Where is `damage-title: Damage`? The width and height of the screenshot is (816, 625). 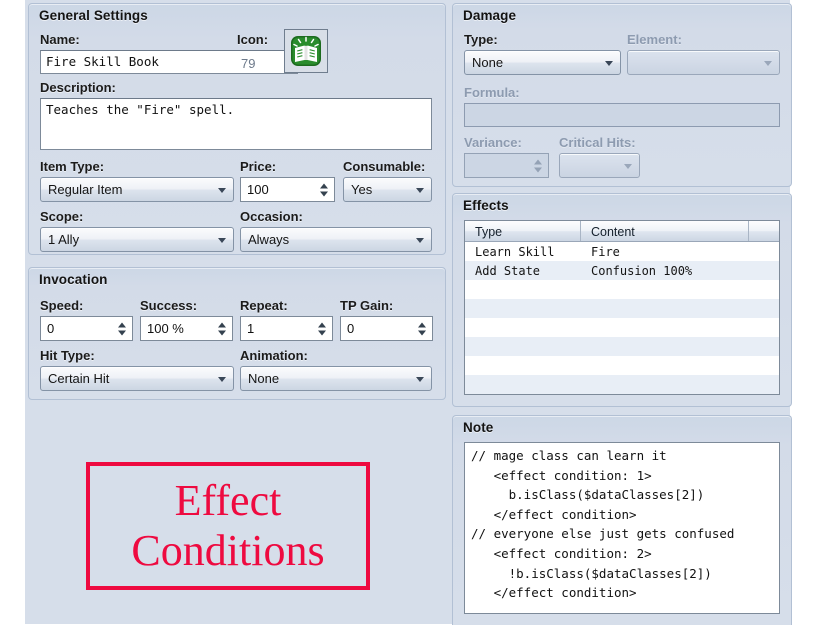 damage-title: Damage is located at coordinates (490, 15).